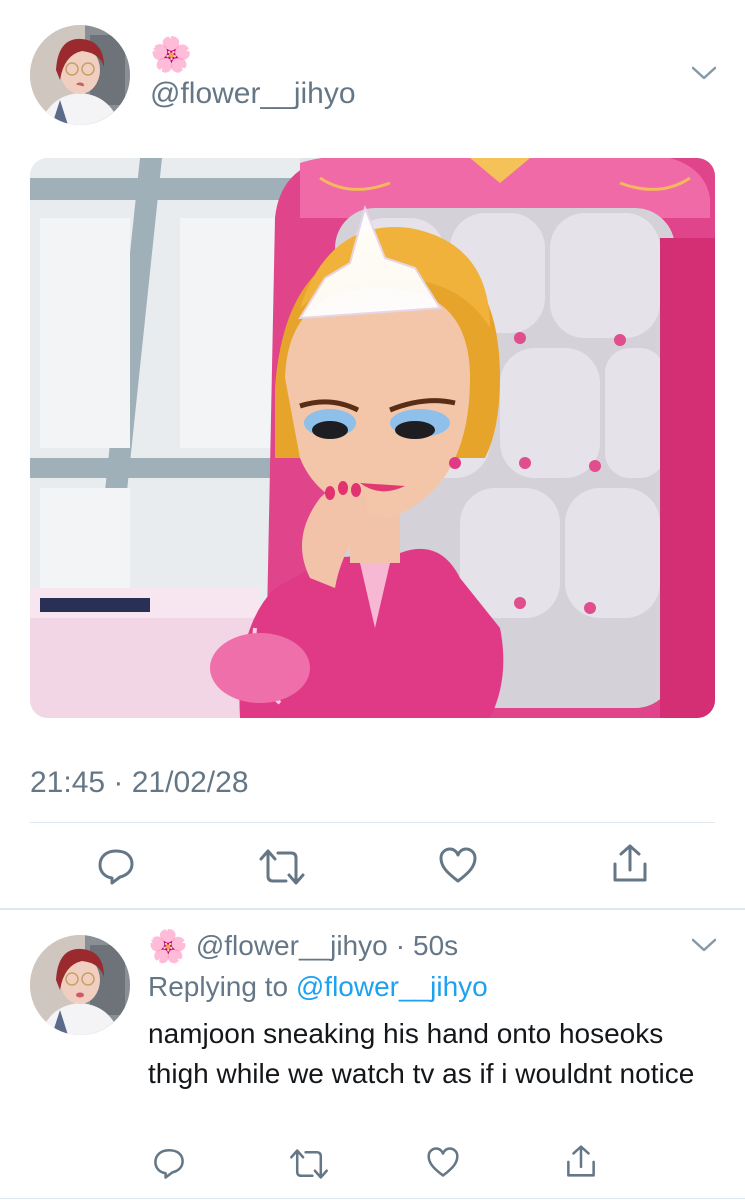 This screenshot has width=745, height=1200. I want to click on reply-retweet-icon, so click(309, 1164).